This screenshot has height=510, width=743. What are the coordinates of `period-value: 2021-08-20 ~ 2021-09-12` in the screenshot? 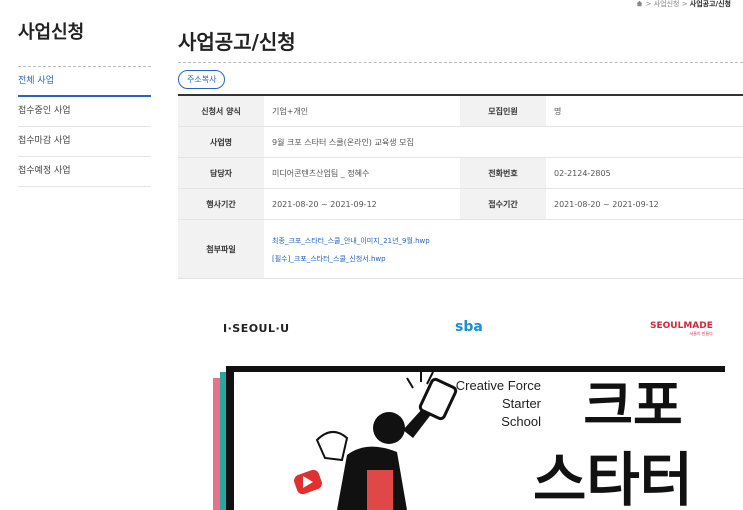 It's located at (362, 204).